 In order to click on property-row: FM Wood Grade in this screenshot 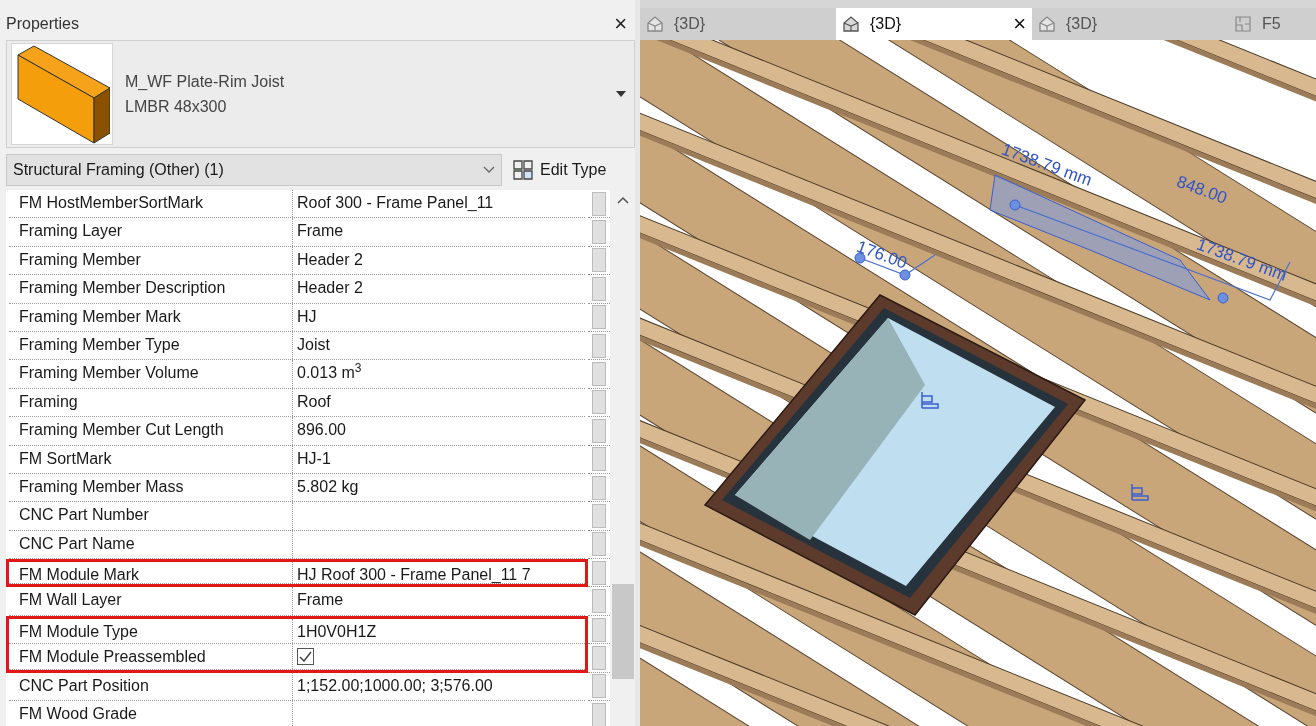, I will do `click(297, 713)`.